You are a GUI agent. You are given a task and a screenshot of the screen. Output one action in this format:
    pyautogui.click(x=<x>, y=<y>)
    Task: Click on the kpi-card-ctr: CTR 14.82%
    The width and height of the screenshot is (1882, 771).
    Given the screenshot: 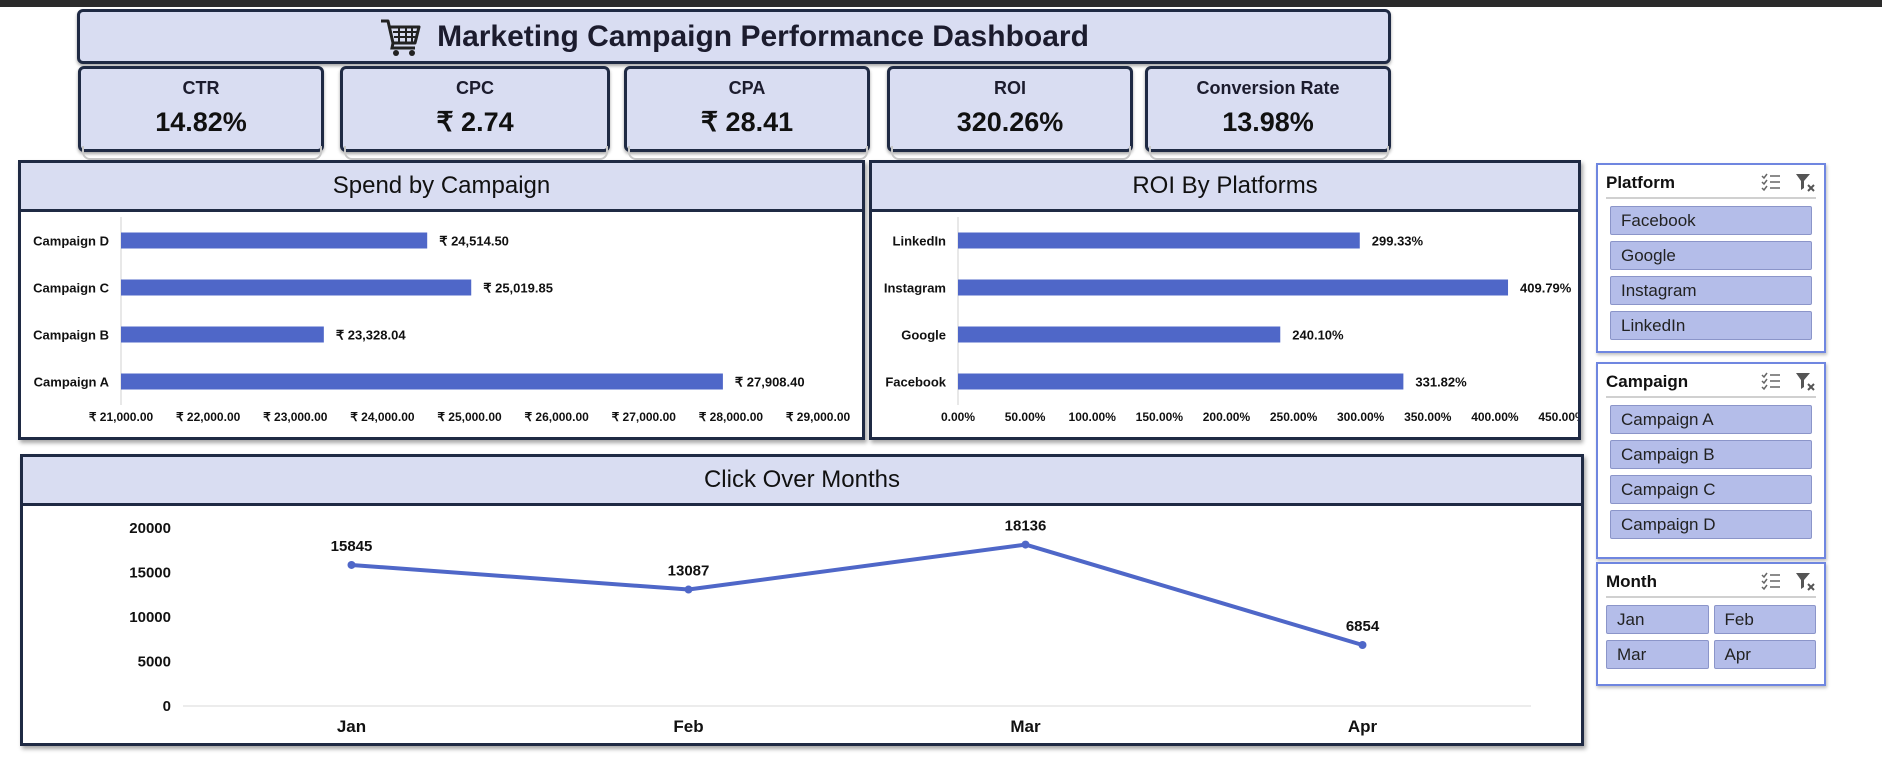 What is the action you would take?
    pyautogui.click(x=201, y=109)
    